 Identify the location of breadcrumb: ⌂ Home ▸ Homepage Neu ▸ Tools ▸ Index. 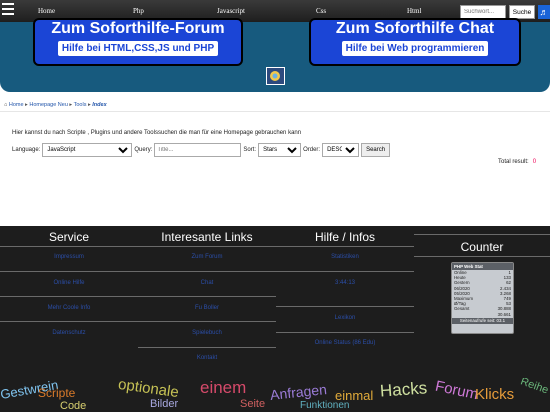
(55, 105).